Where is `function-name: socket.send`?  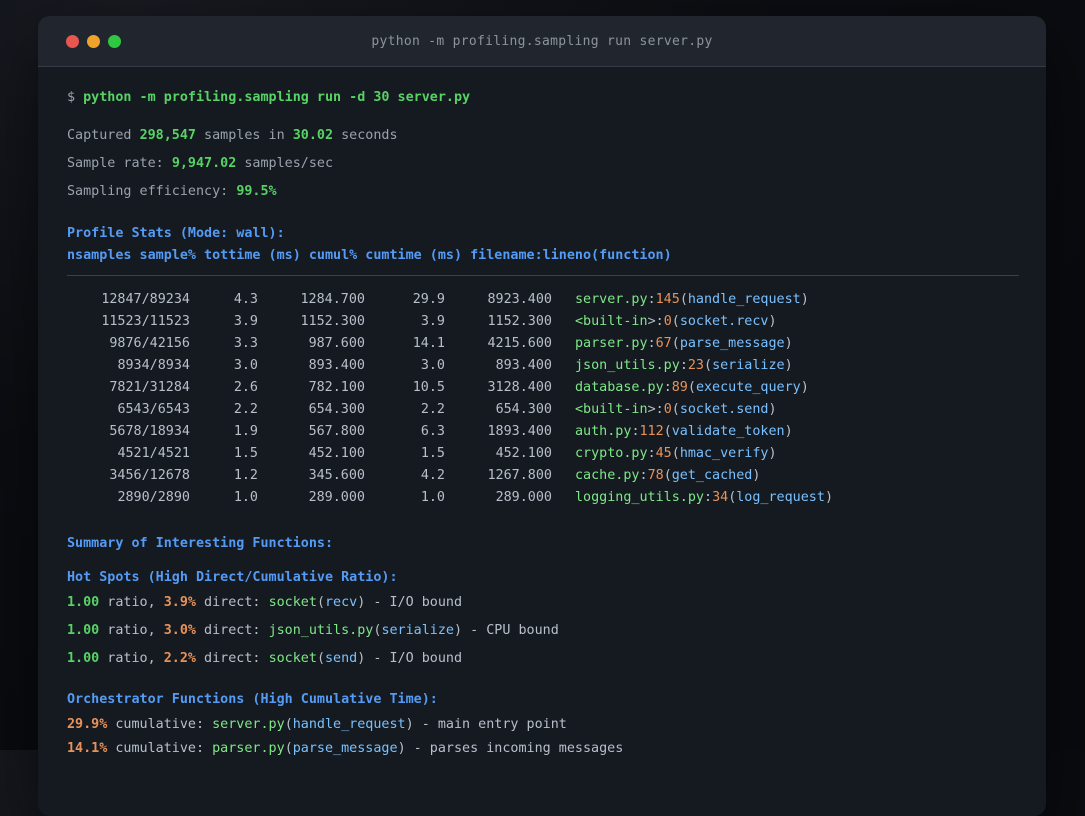 function-name: socket.send is located at coordinates (724, 409).